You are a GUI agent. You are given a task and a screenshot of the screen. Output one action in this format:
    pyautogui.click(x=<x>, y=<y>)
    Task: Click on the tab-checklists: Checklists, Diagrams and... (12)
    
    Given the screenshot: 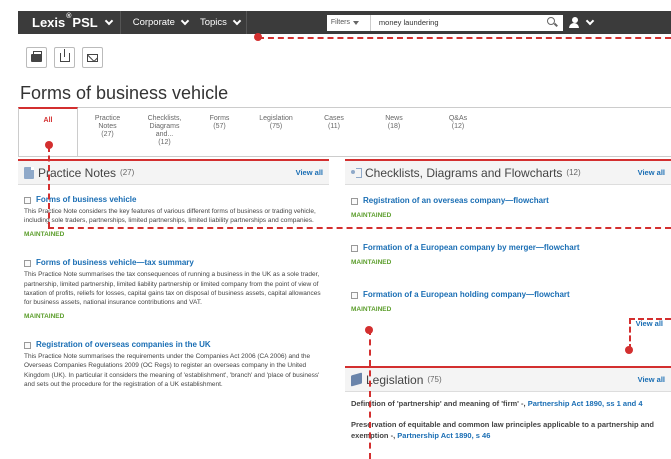 What is the action you would take?
    pyautogui.click(x=164, y=131)
    